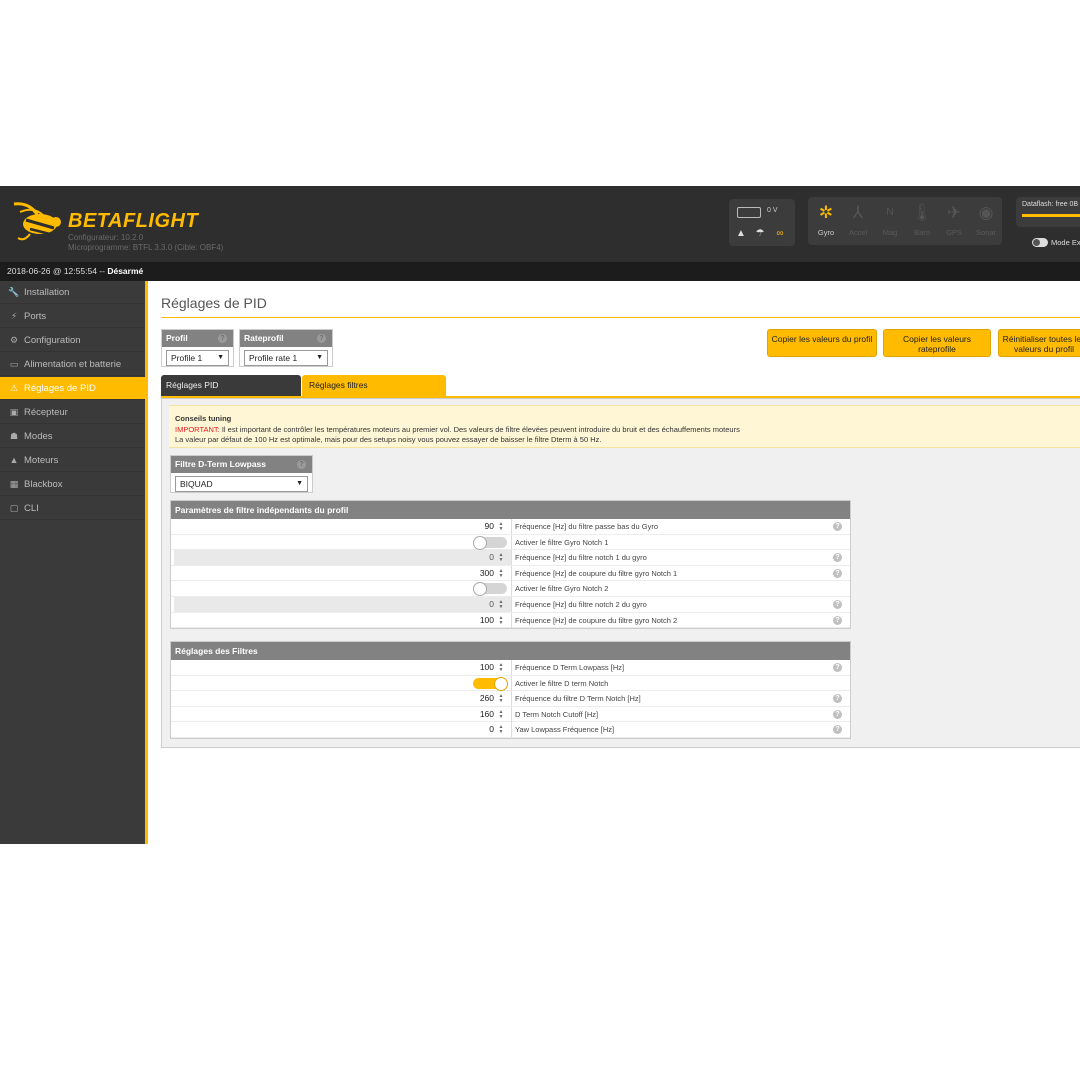  I want to click on filter-value-input: 260, so click(343, 698).